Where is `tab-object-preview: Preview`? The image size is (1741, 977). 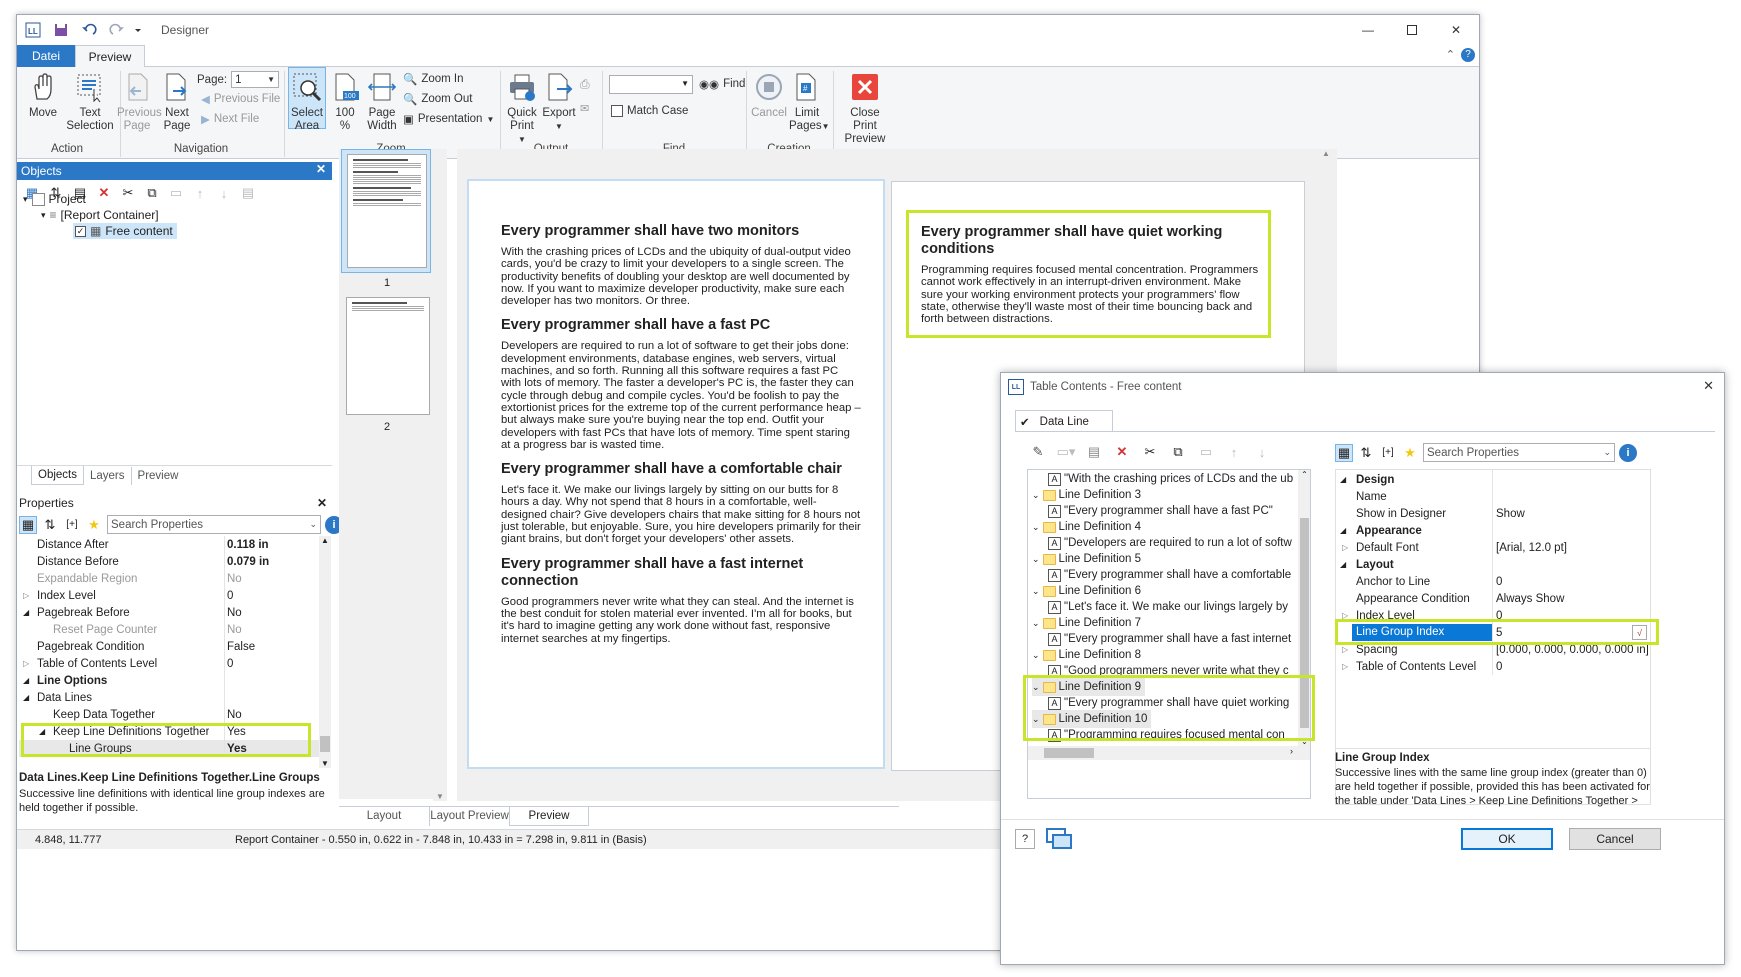 tab-object-preview: Preview is located at coordinates (157, 475).